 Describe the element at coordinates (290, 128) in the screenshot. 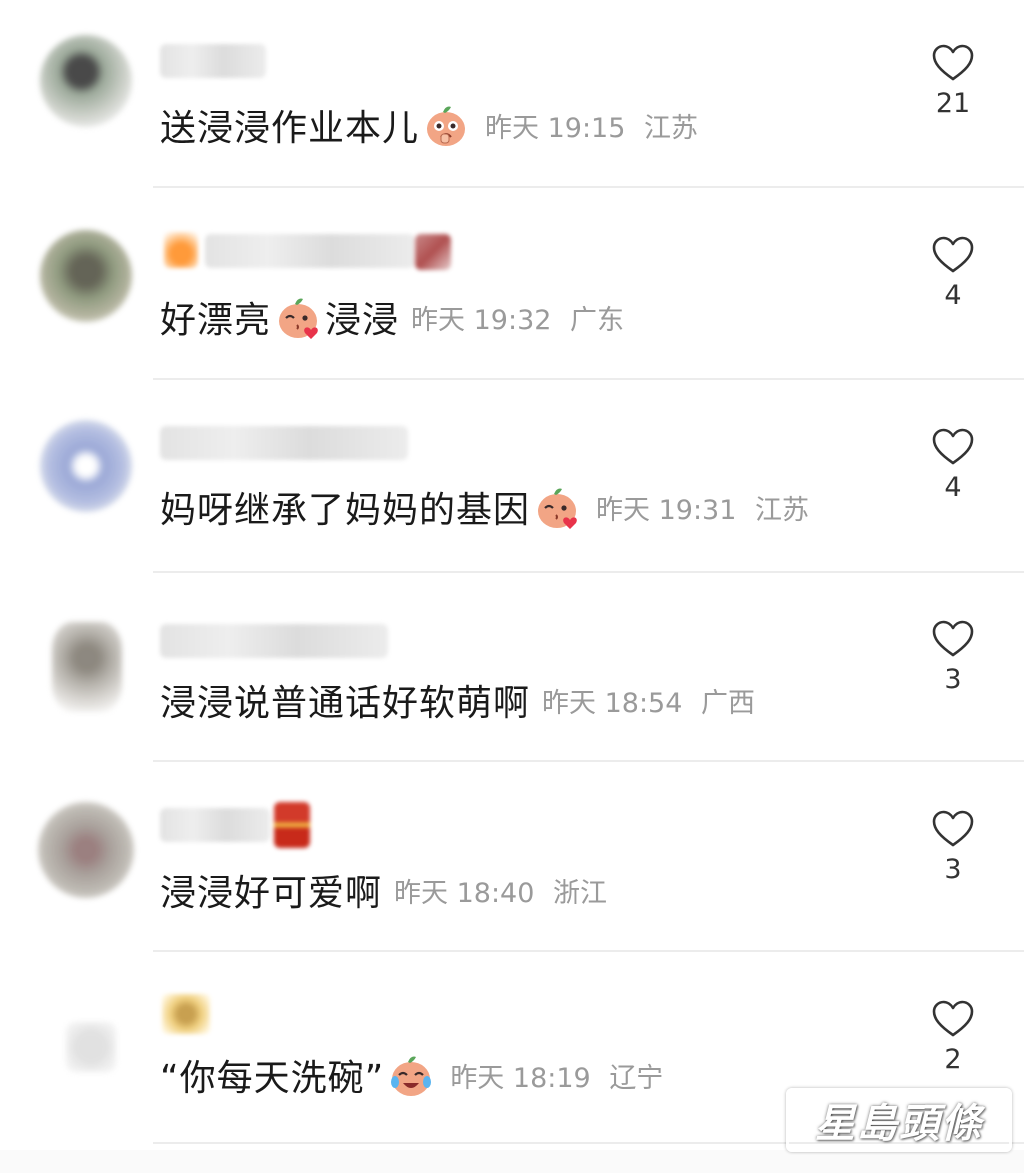

I see `comment-text: 送浸浸作业本儿` at that location.